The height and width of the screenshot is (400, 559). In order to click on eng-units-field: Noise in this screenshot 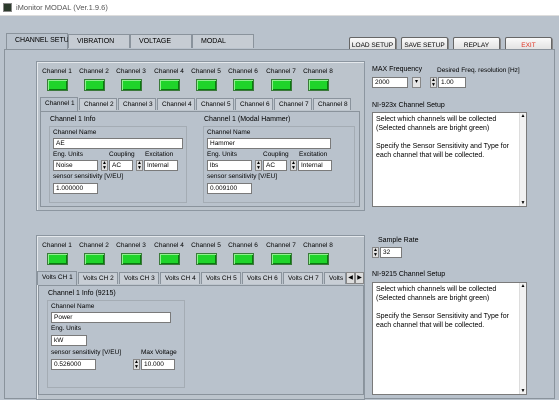, I will do `click(75, 165)`.